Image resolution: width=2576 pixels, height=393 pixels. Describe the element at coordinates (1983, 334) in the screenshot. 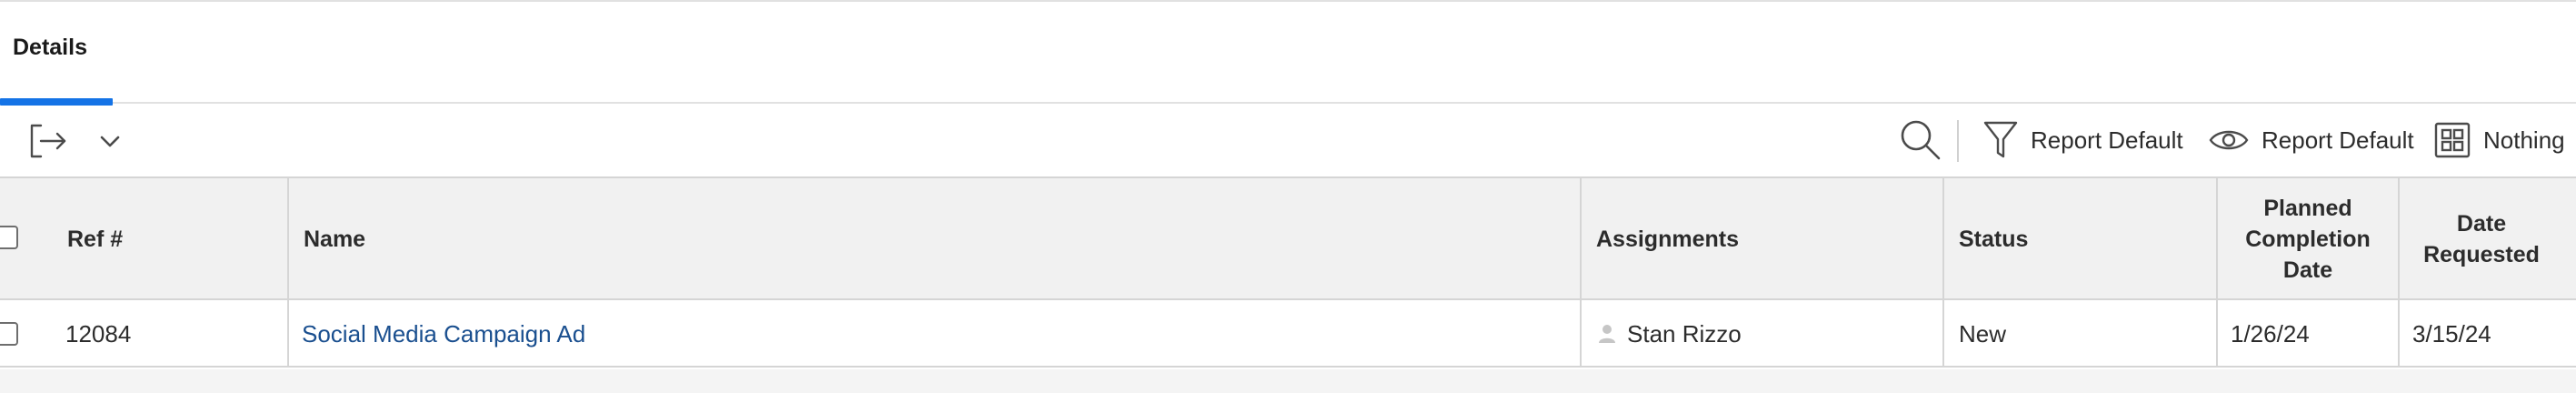

I see `cell-status: New` at that location.